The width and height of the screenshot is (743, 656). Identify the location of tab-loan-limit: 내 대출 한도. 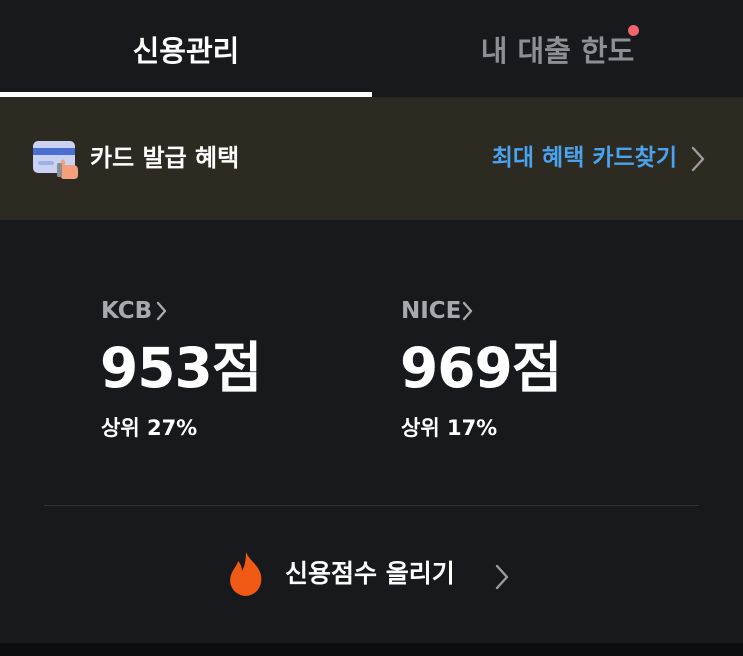
(557, 48).